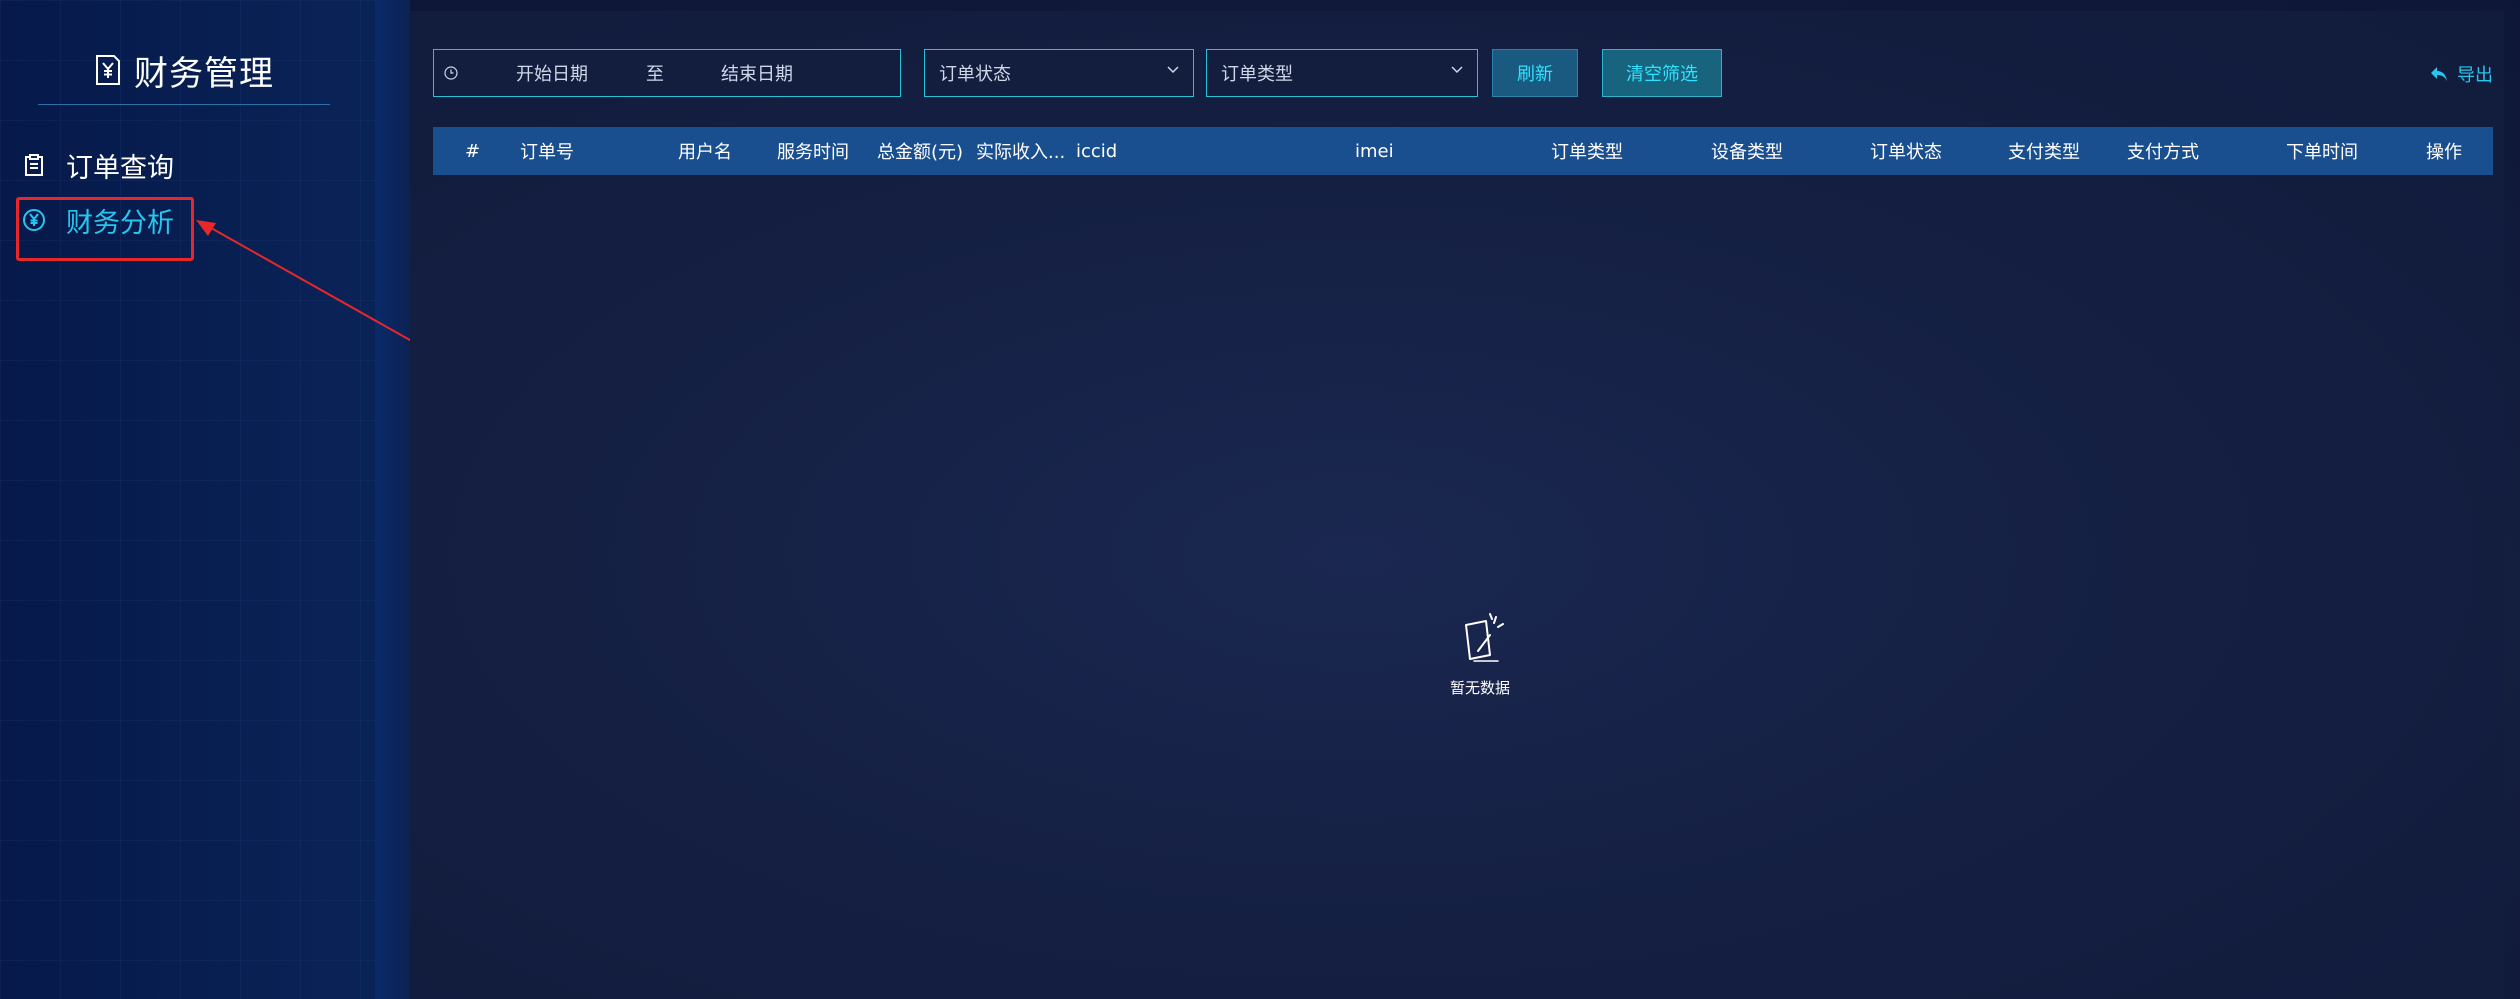 This screenshot has height=999, width=2520. Describe the element at coordinates (1747, 151) in the screenshot. I see `column-header: 设备类型` at that location.